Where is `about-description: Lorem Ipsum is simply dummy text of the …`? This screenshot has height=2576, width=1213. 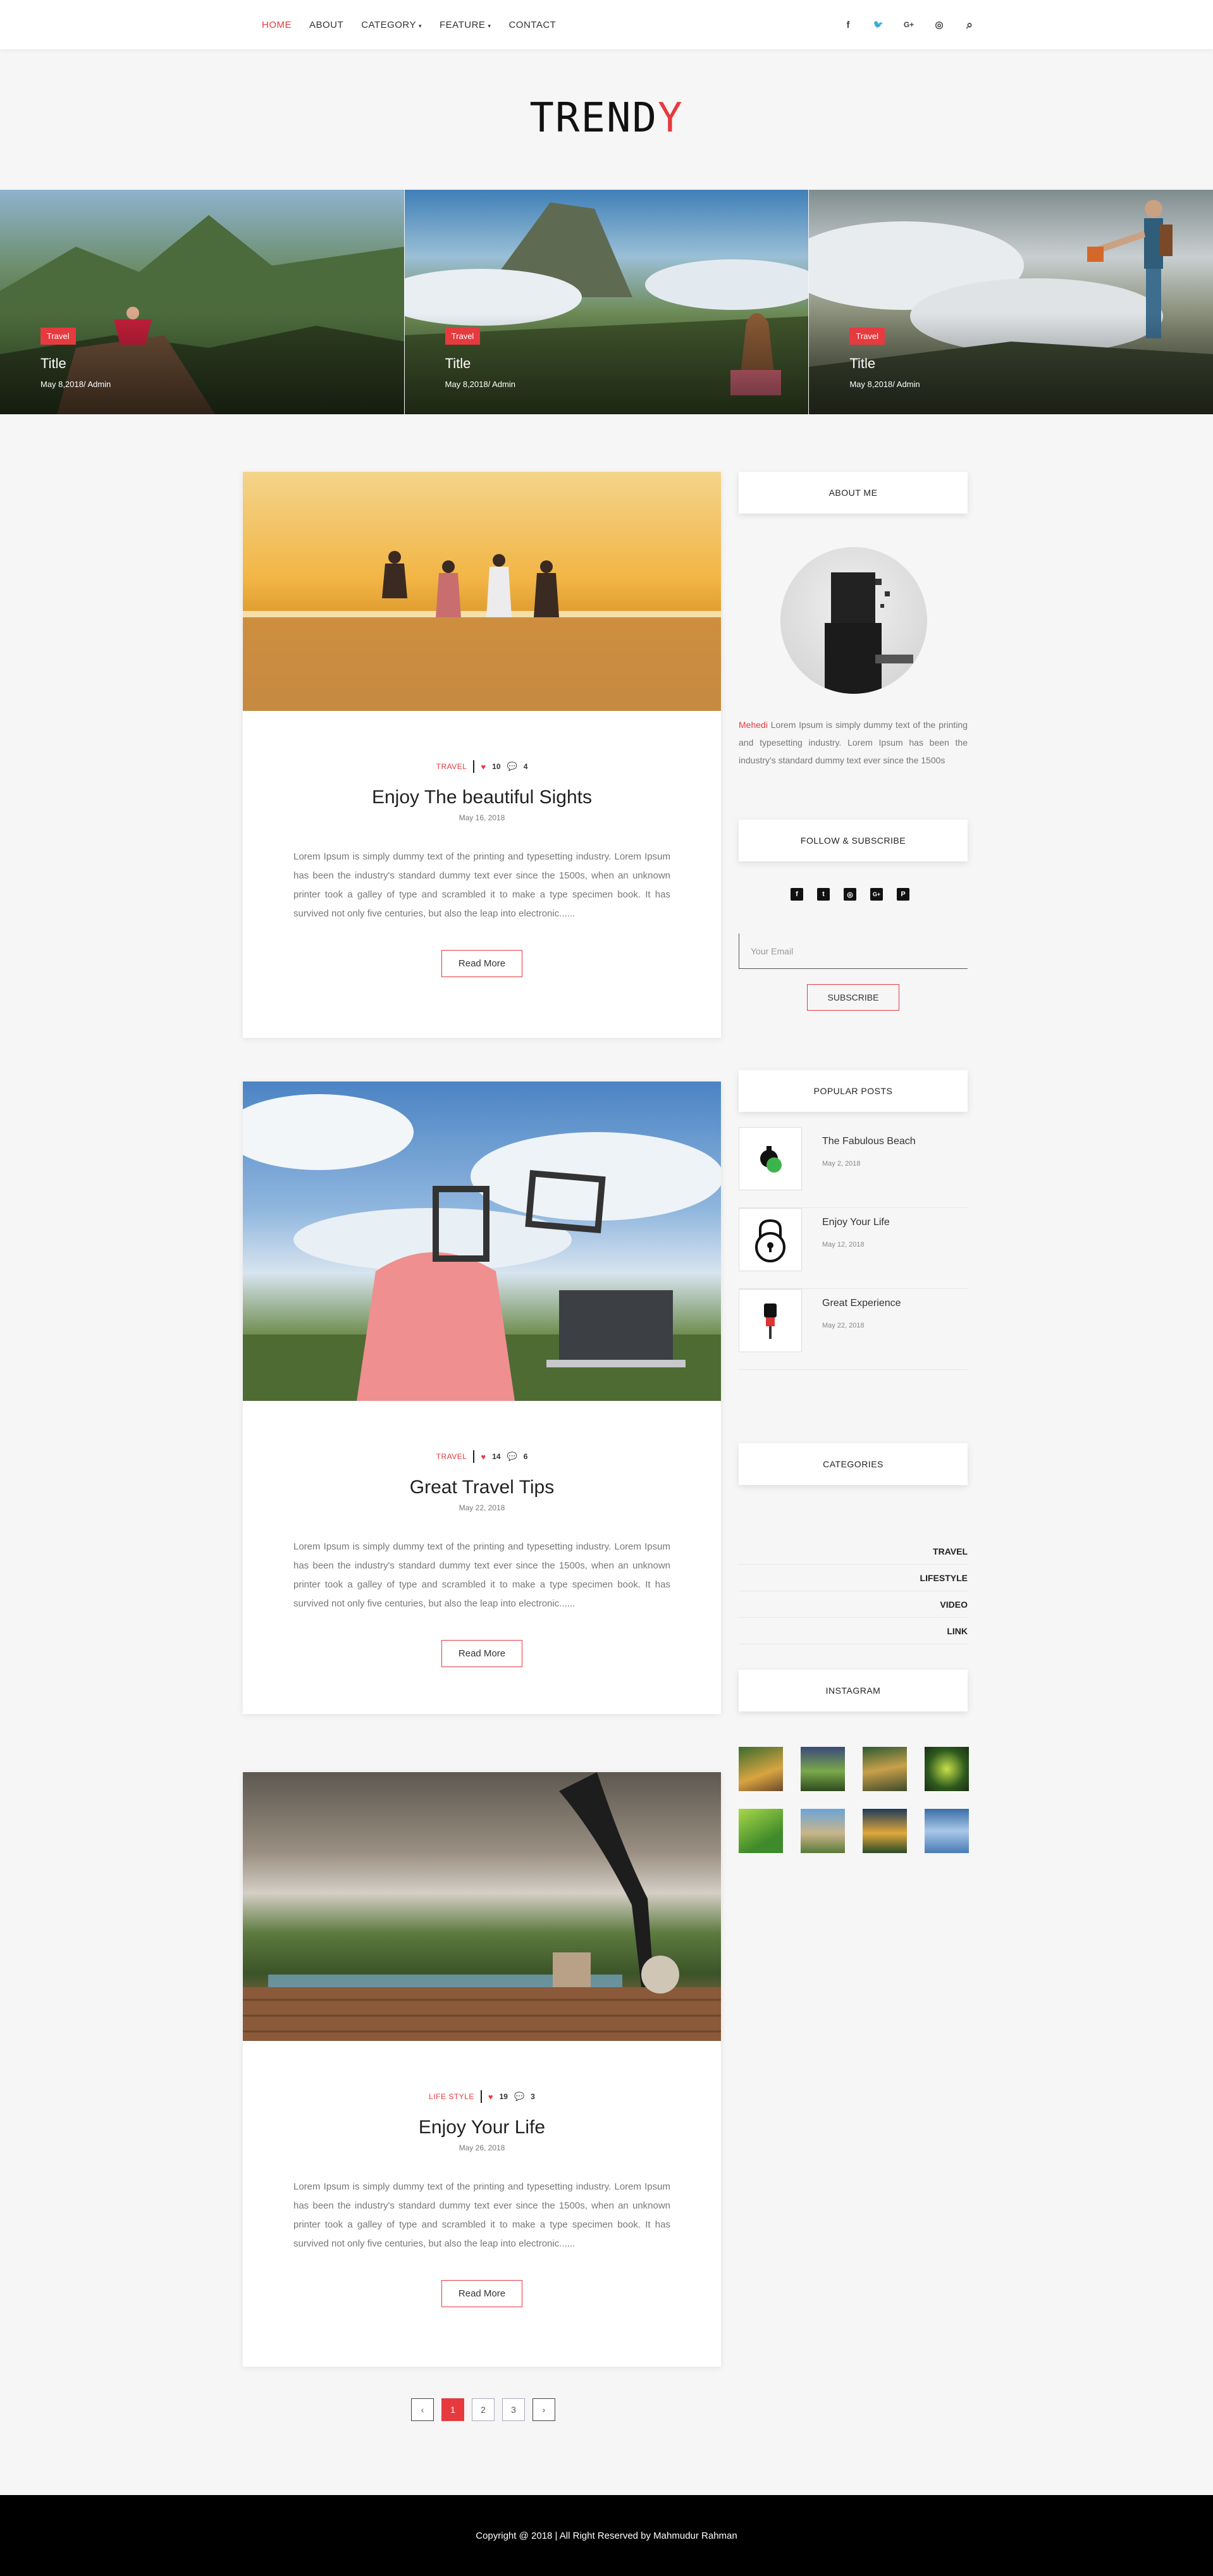
about-description: Lorem Ipsum is simply dummy text of the … is located at coordinates (853, 742).